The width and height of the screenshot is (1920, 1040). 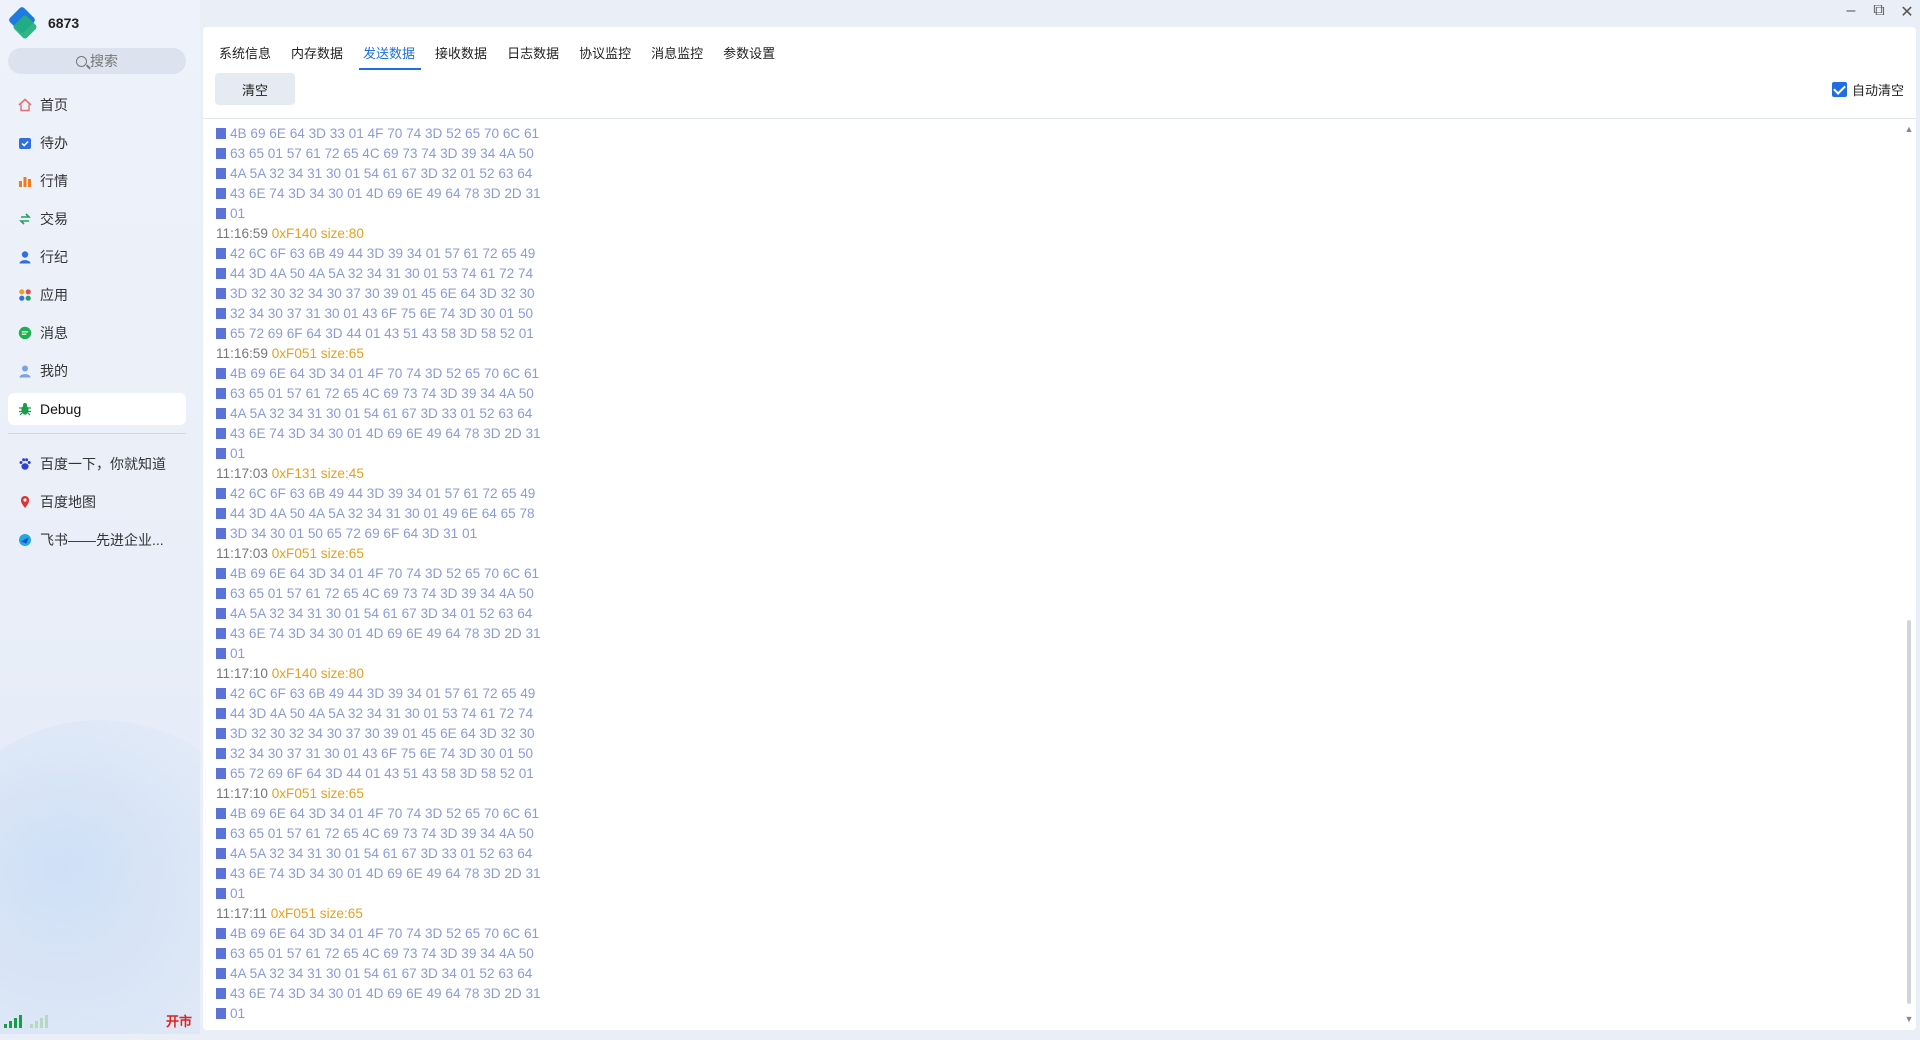 I want to click on bug-icon, so click(x=25, y=409).